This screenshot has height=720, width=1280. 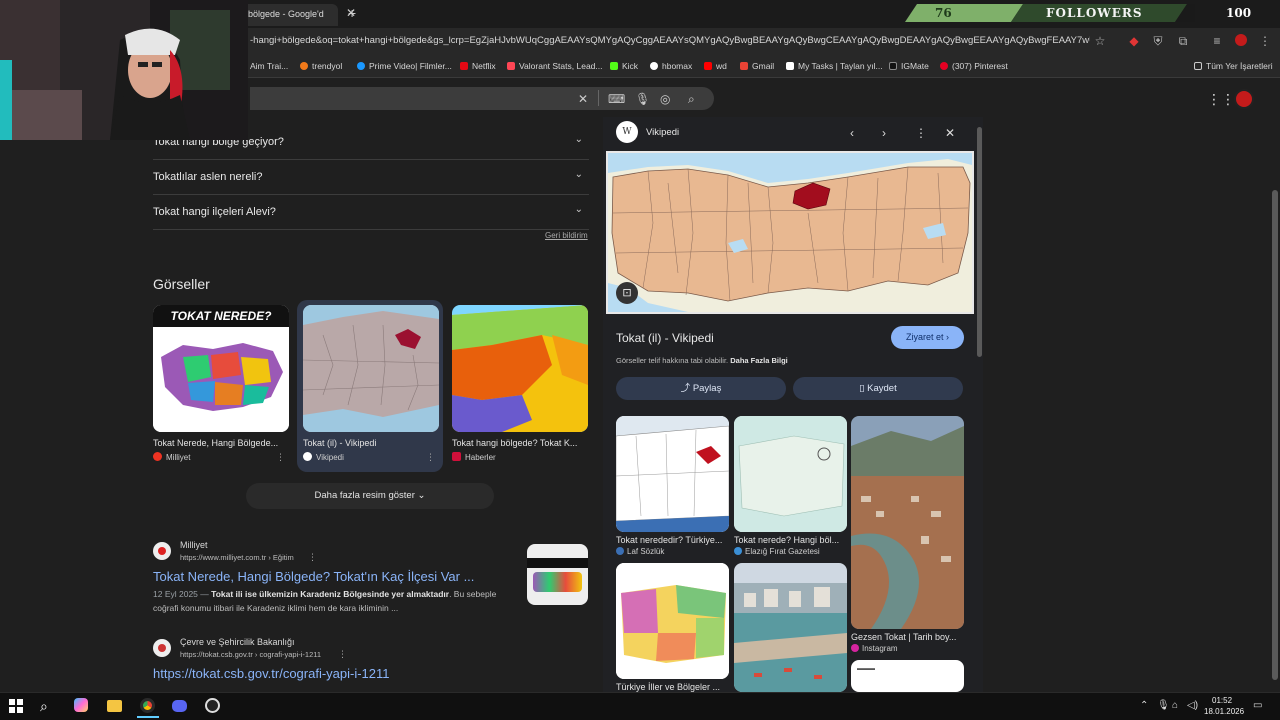 What do you see at coordinates (640, 706) in the screenshot?
I see `windows-taskbar` at bounding box center [640, 706].